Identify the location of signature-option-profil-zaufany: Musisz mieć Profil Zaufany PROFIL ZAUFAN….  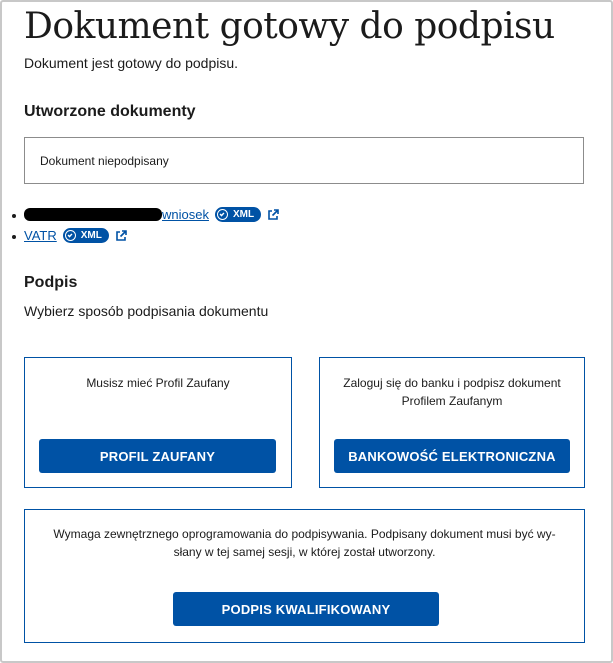
(158, 422).